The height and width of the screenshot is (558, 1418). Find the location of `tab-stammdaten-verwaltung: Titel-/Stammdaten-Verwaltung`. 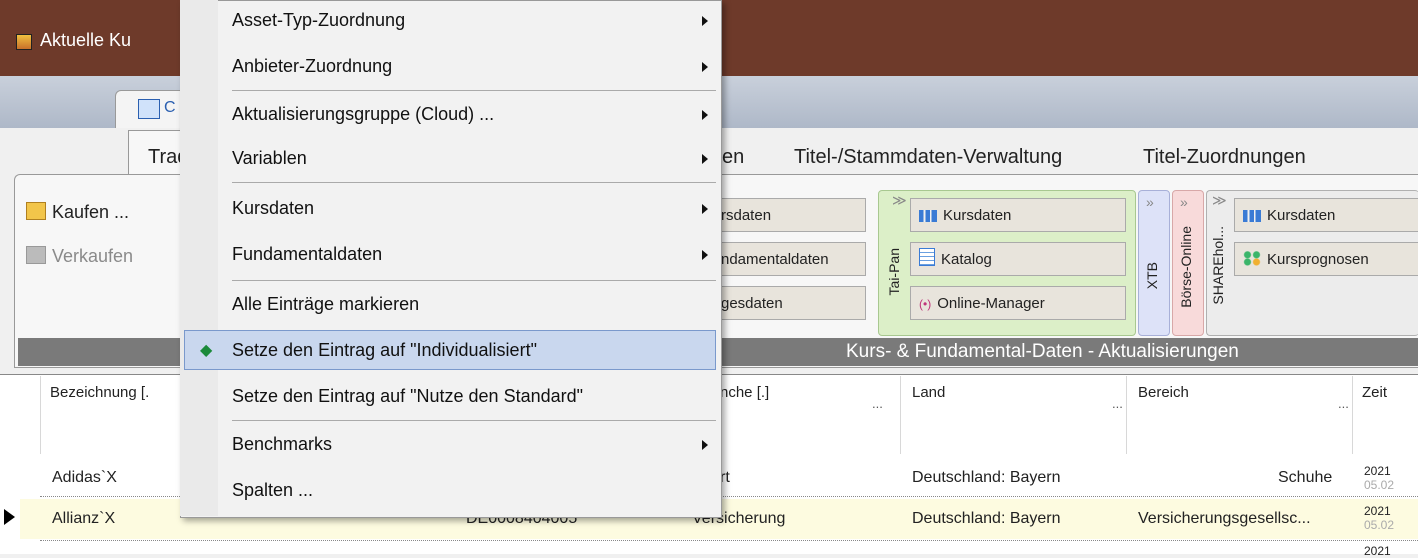

tab-stammdaten-verwaltung: Titel-/Stammdaten-Verwaltung is located at coordinates (928, 157).